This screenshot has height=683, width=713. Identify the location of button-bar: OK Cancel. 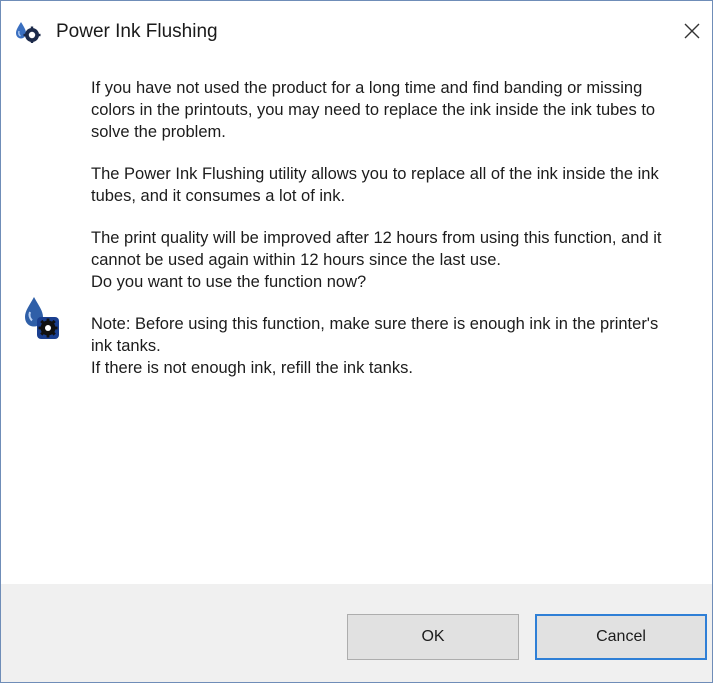
(356, 633).